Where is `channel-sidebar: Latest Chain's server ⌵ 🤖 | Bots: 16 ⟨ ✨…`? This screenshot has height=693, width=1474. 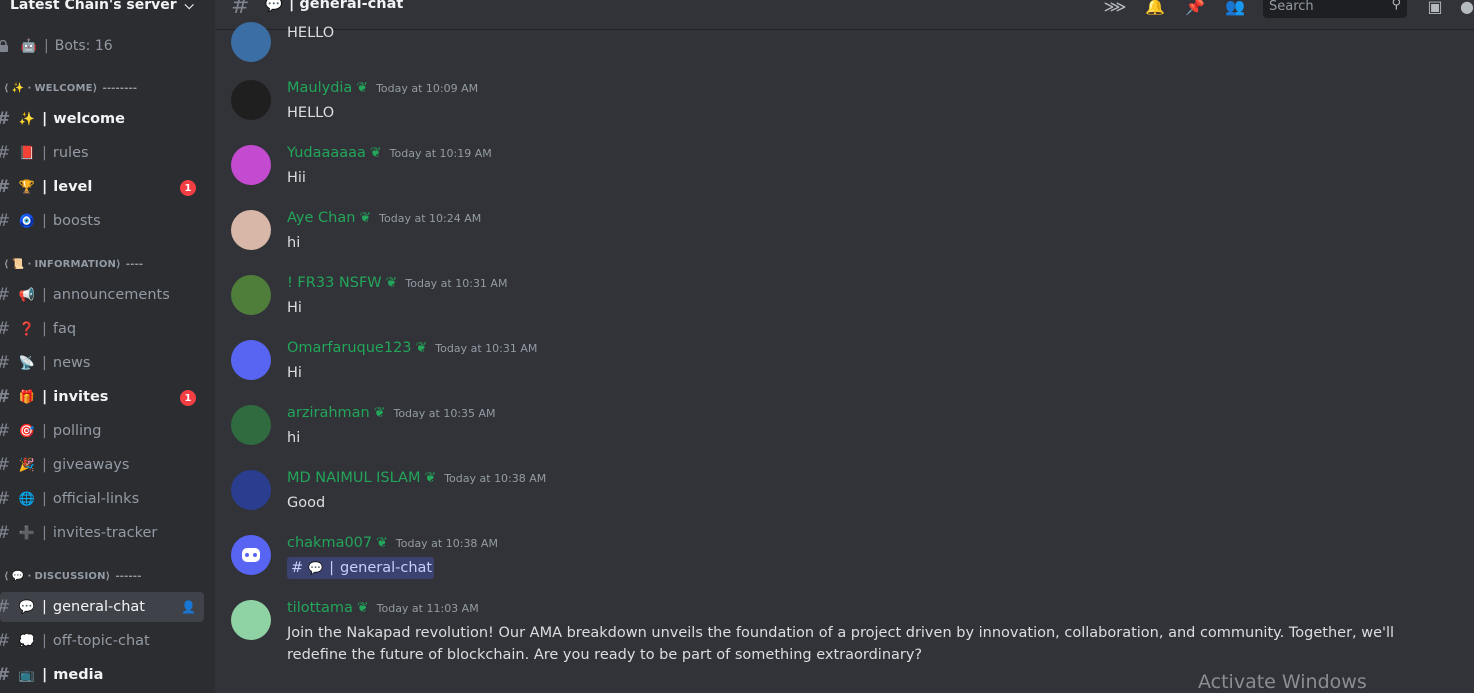
channel-sidebar: Latest Chain's server ⌵ 🤖 | Bots: 16 ⟨ ✨… is located at coordinates (107, 346).